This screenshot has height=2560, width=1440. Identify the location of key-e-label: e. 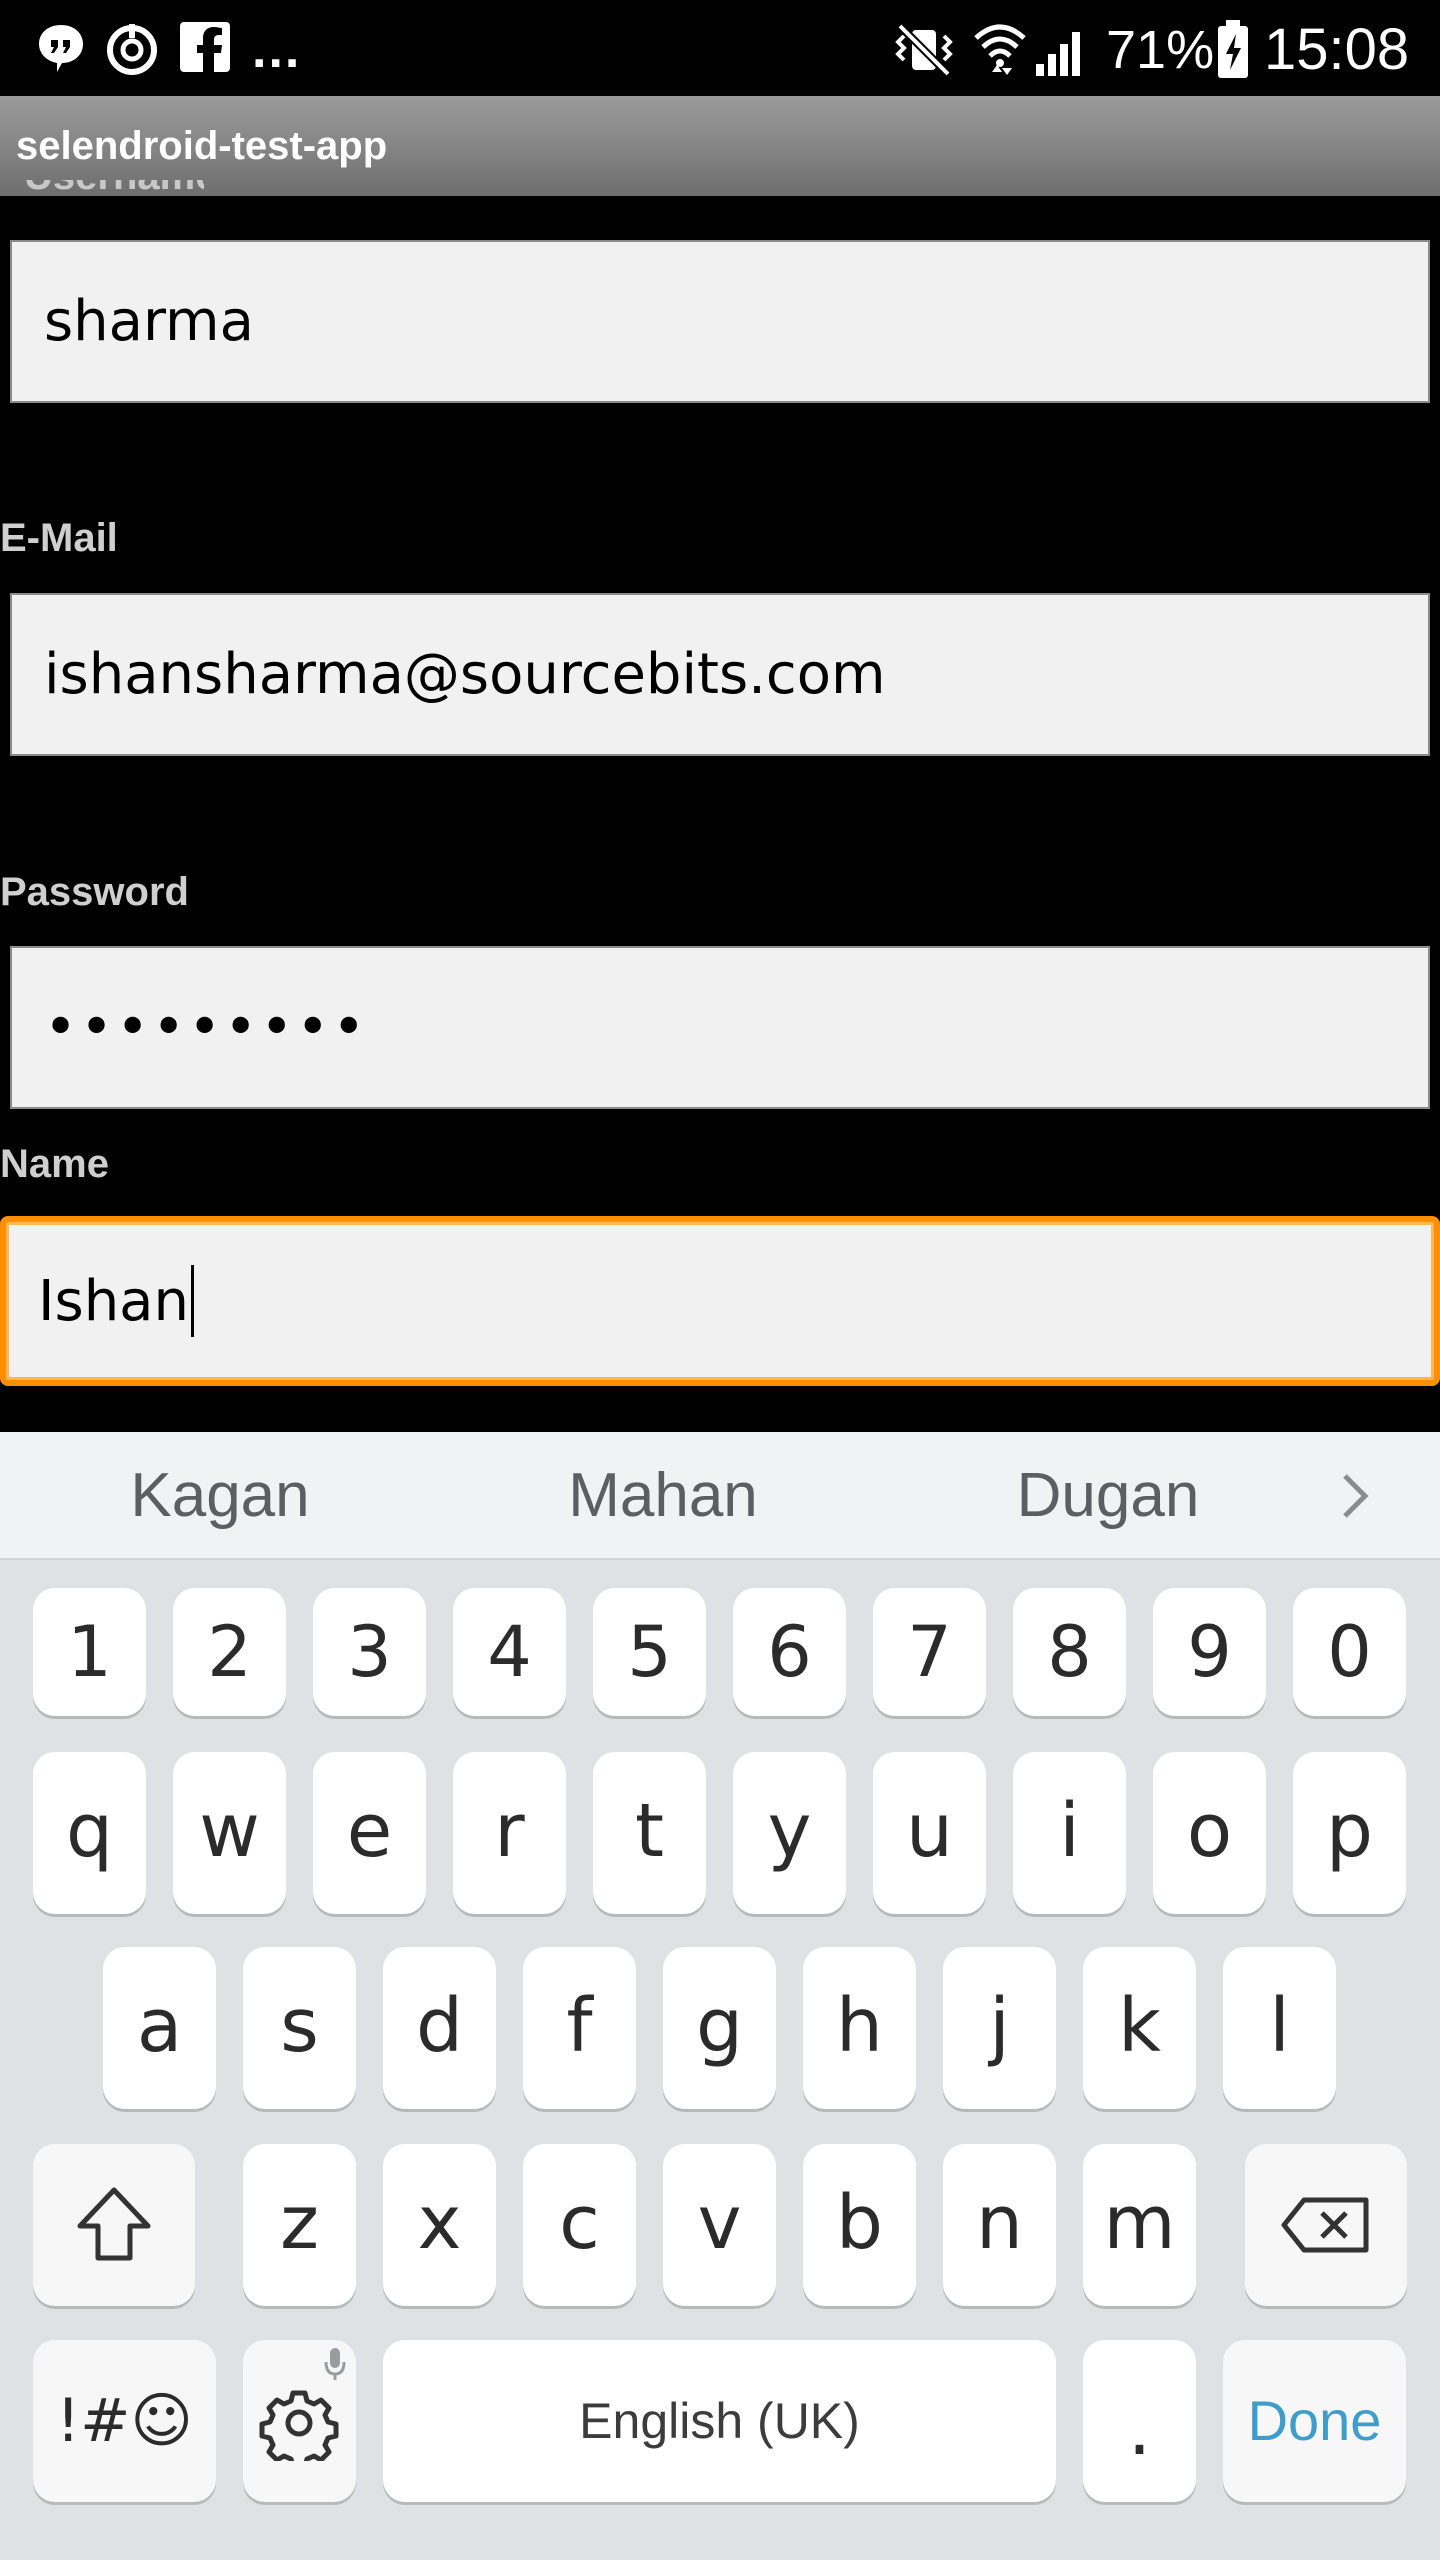
(369, 1831).